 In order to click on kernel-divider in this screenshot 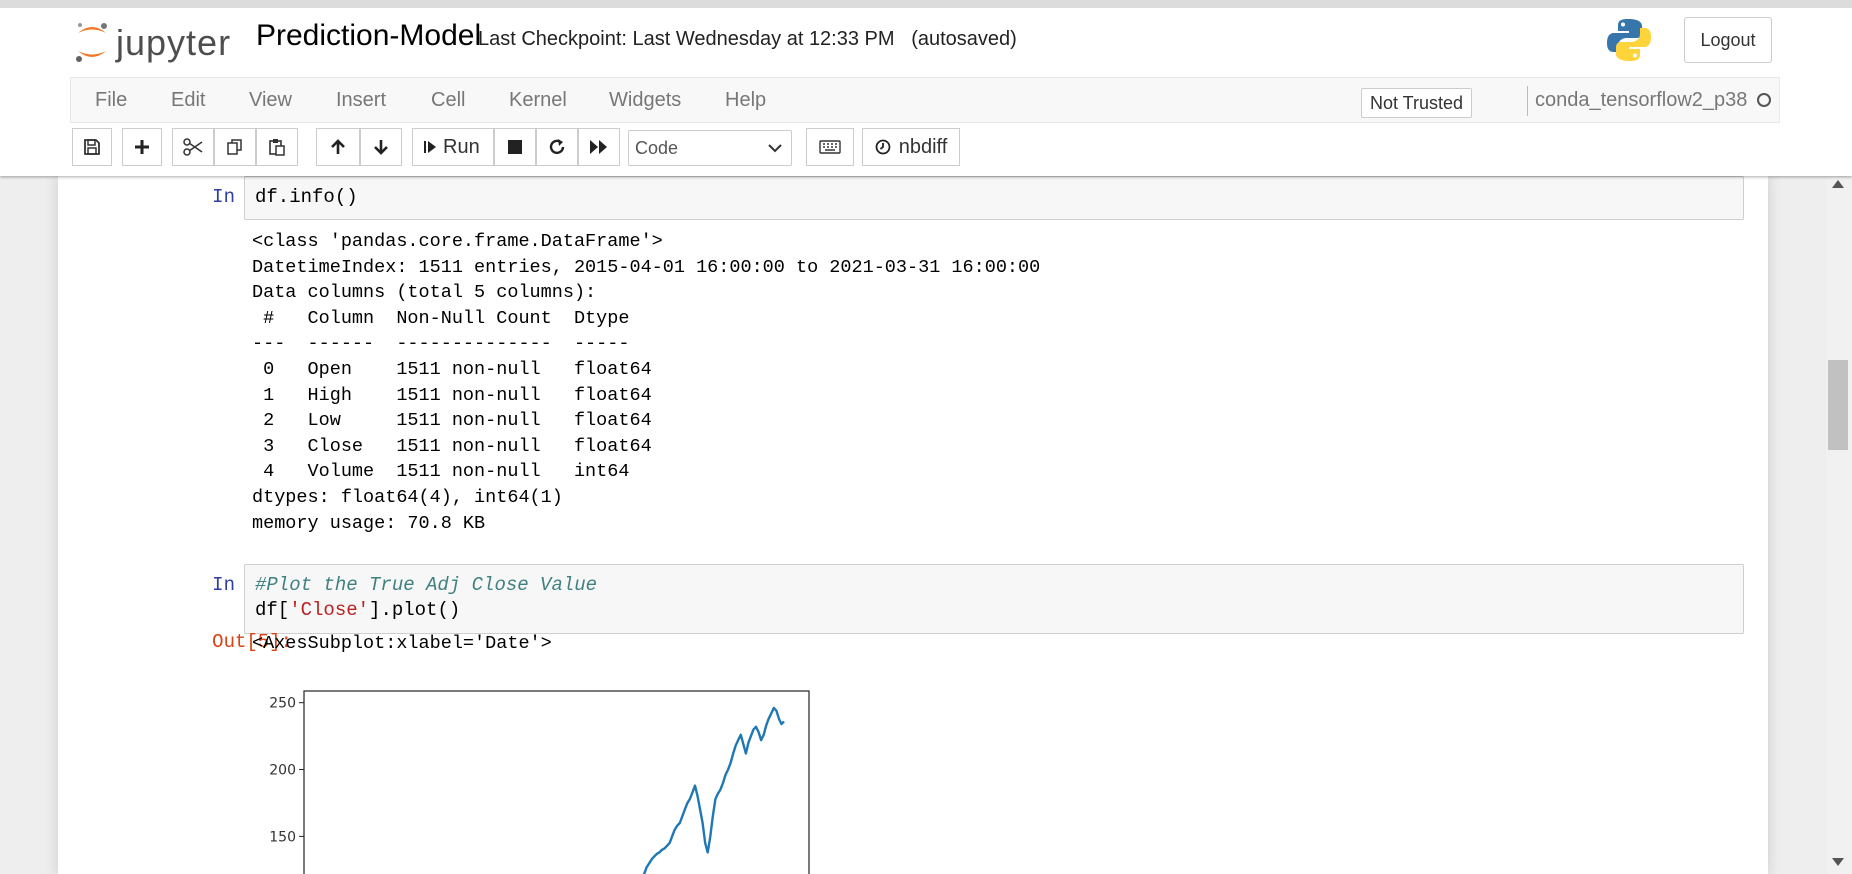, I will do `click(1527, 101)`.